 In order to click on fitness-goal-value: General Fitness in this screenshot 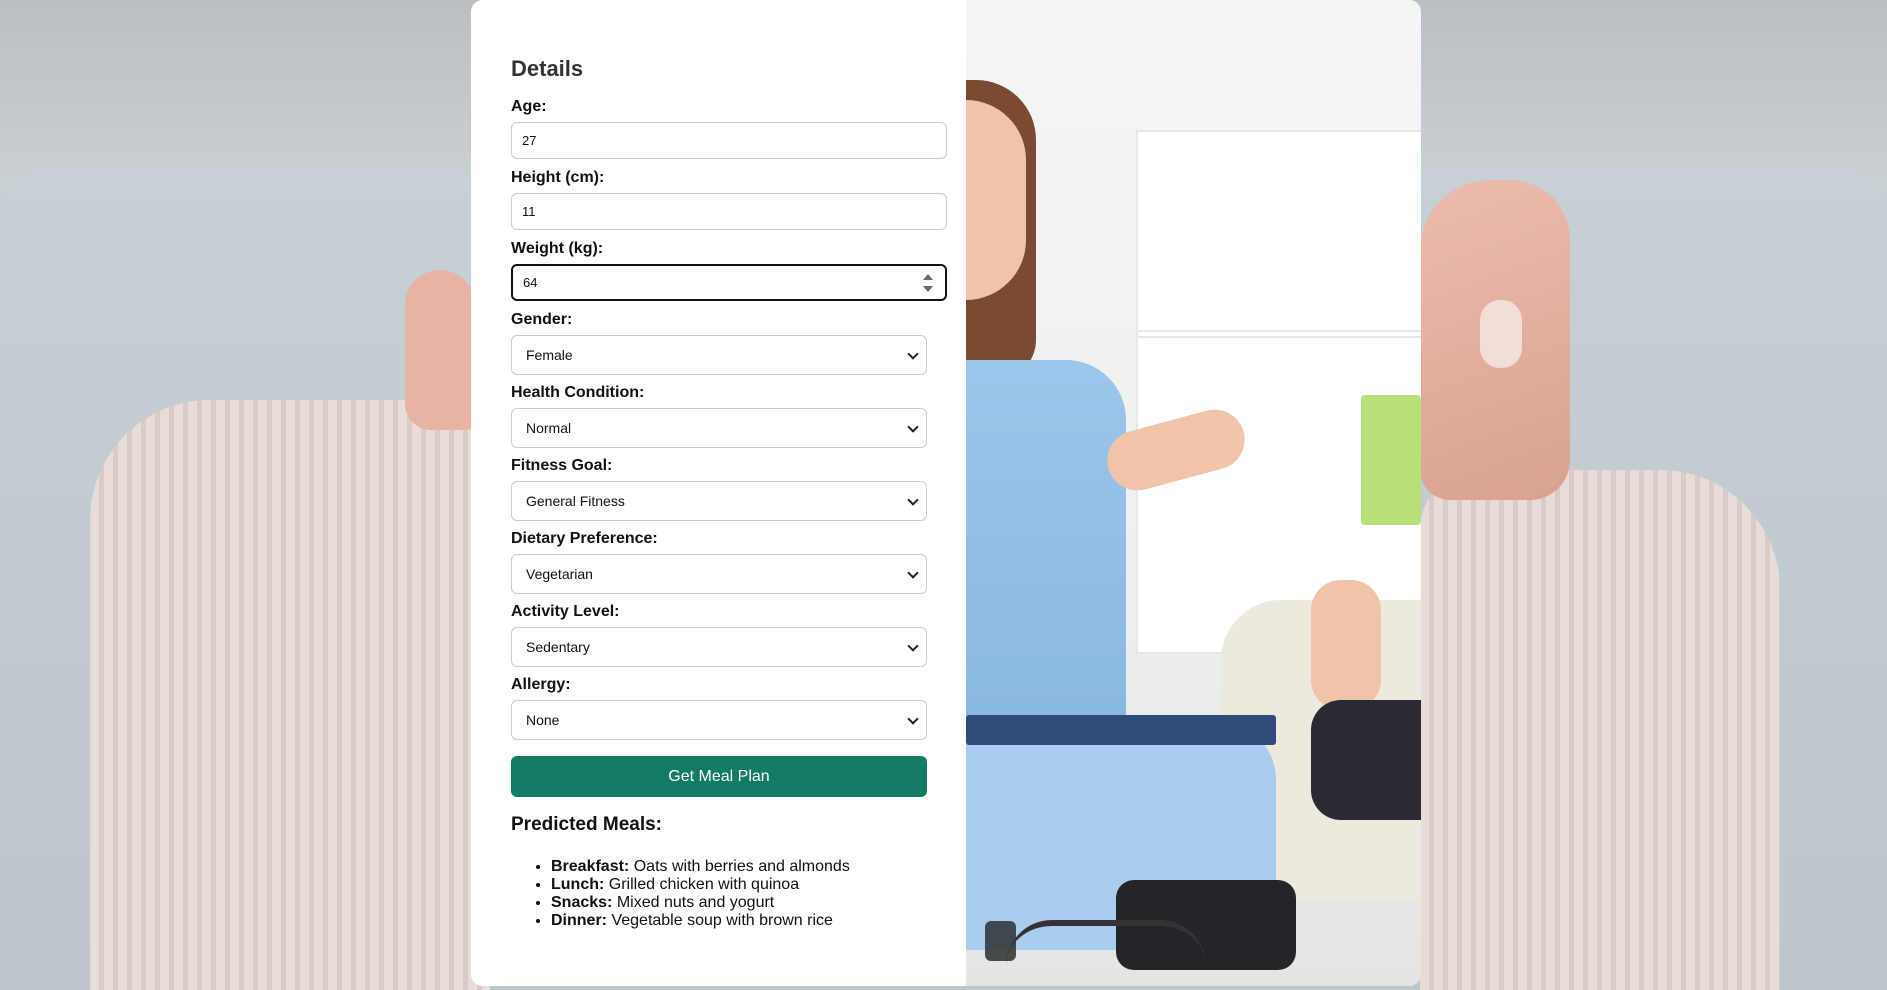, I will do `click(575, 501)`.